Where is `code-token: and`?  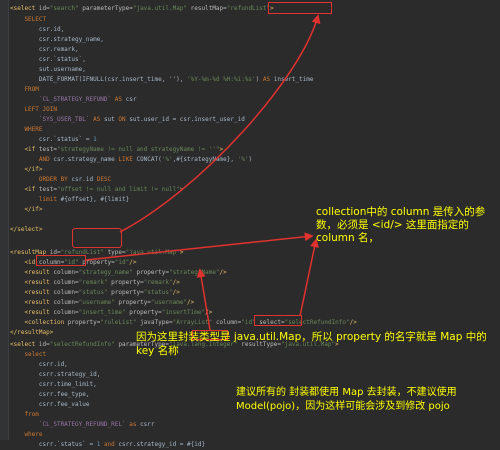 code-token: and is located at coordinates (107, 444).